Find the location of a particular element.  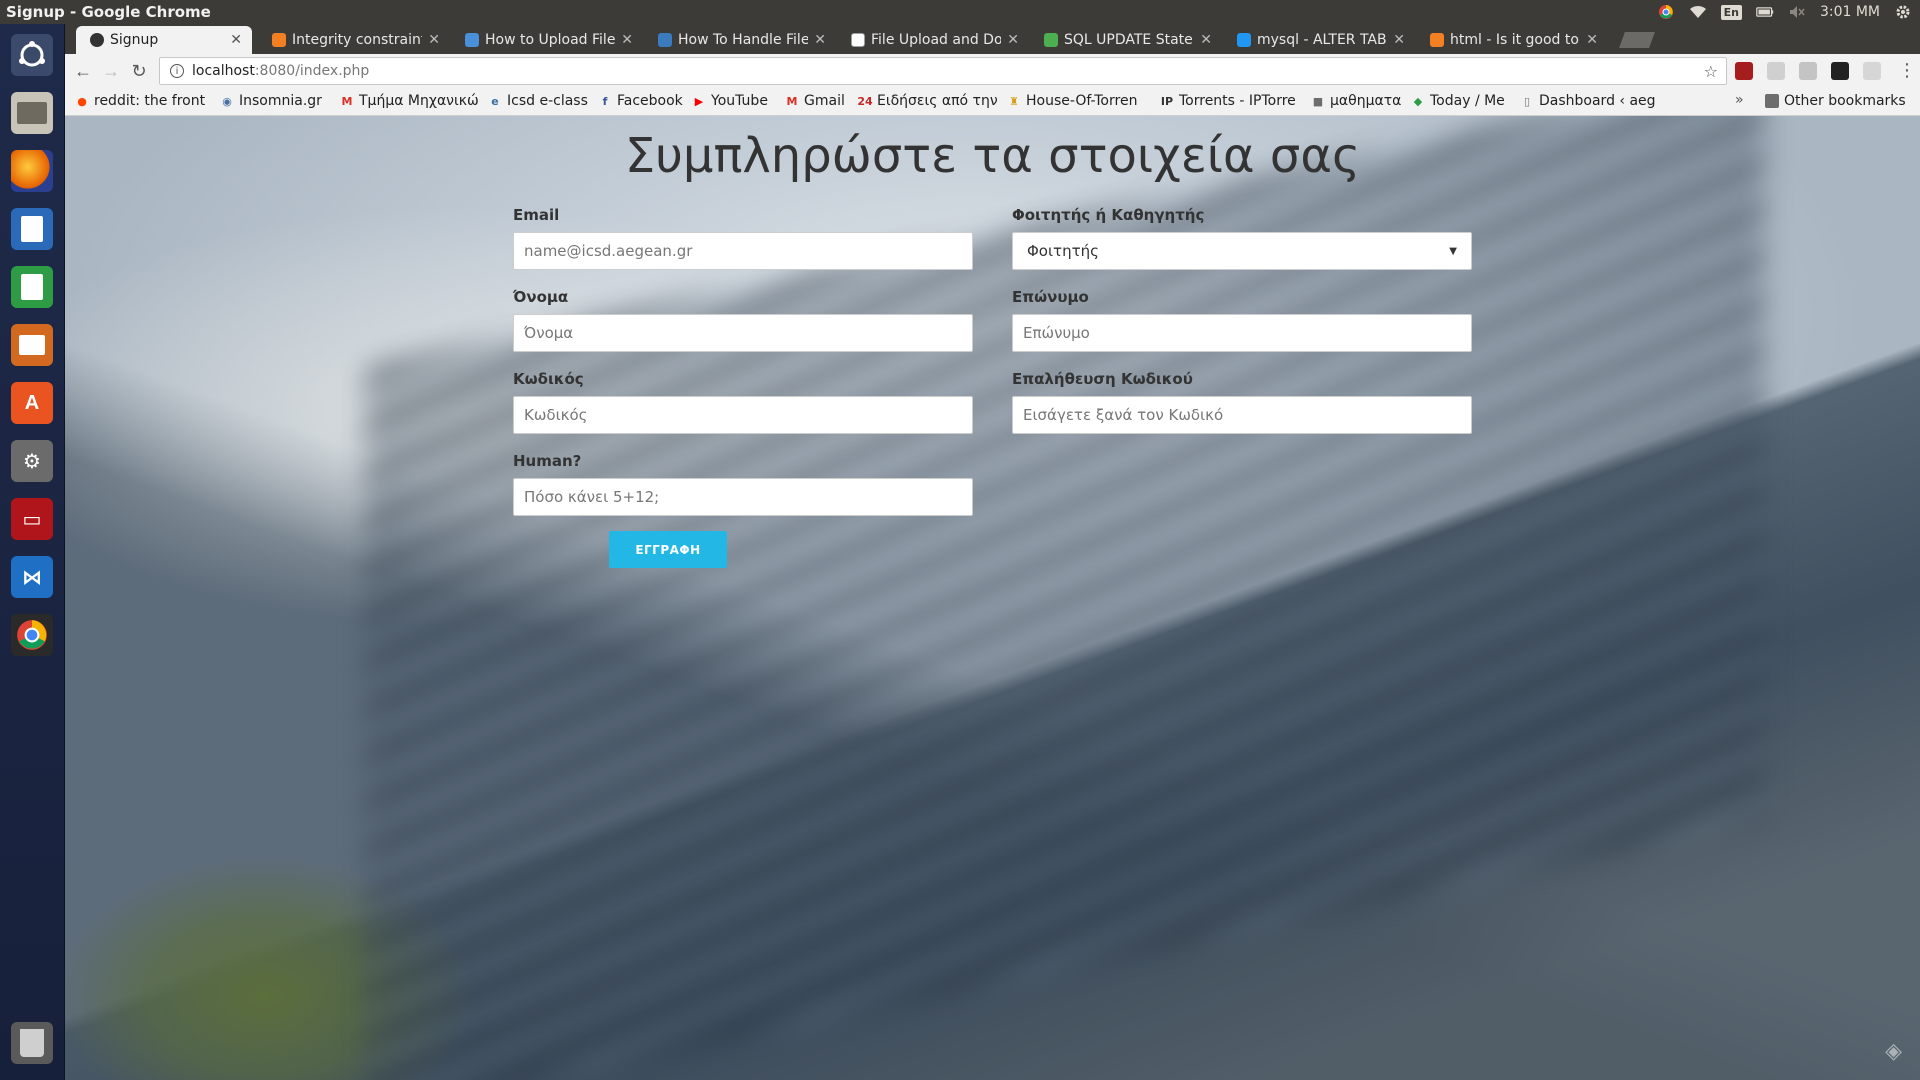

w3schools-favicon is located at coordinates (1051, 40).